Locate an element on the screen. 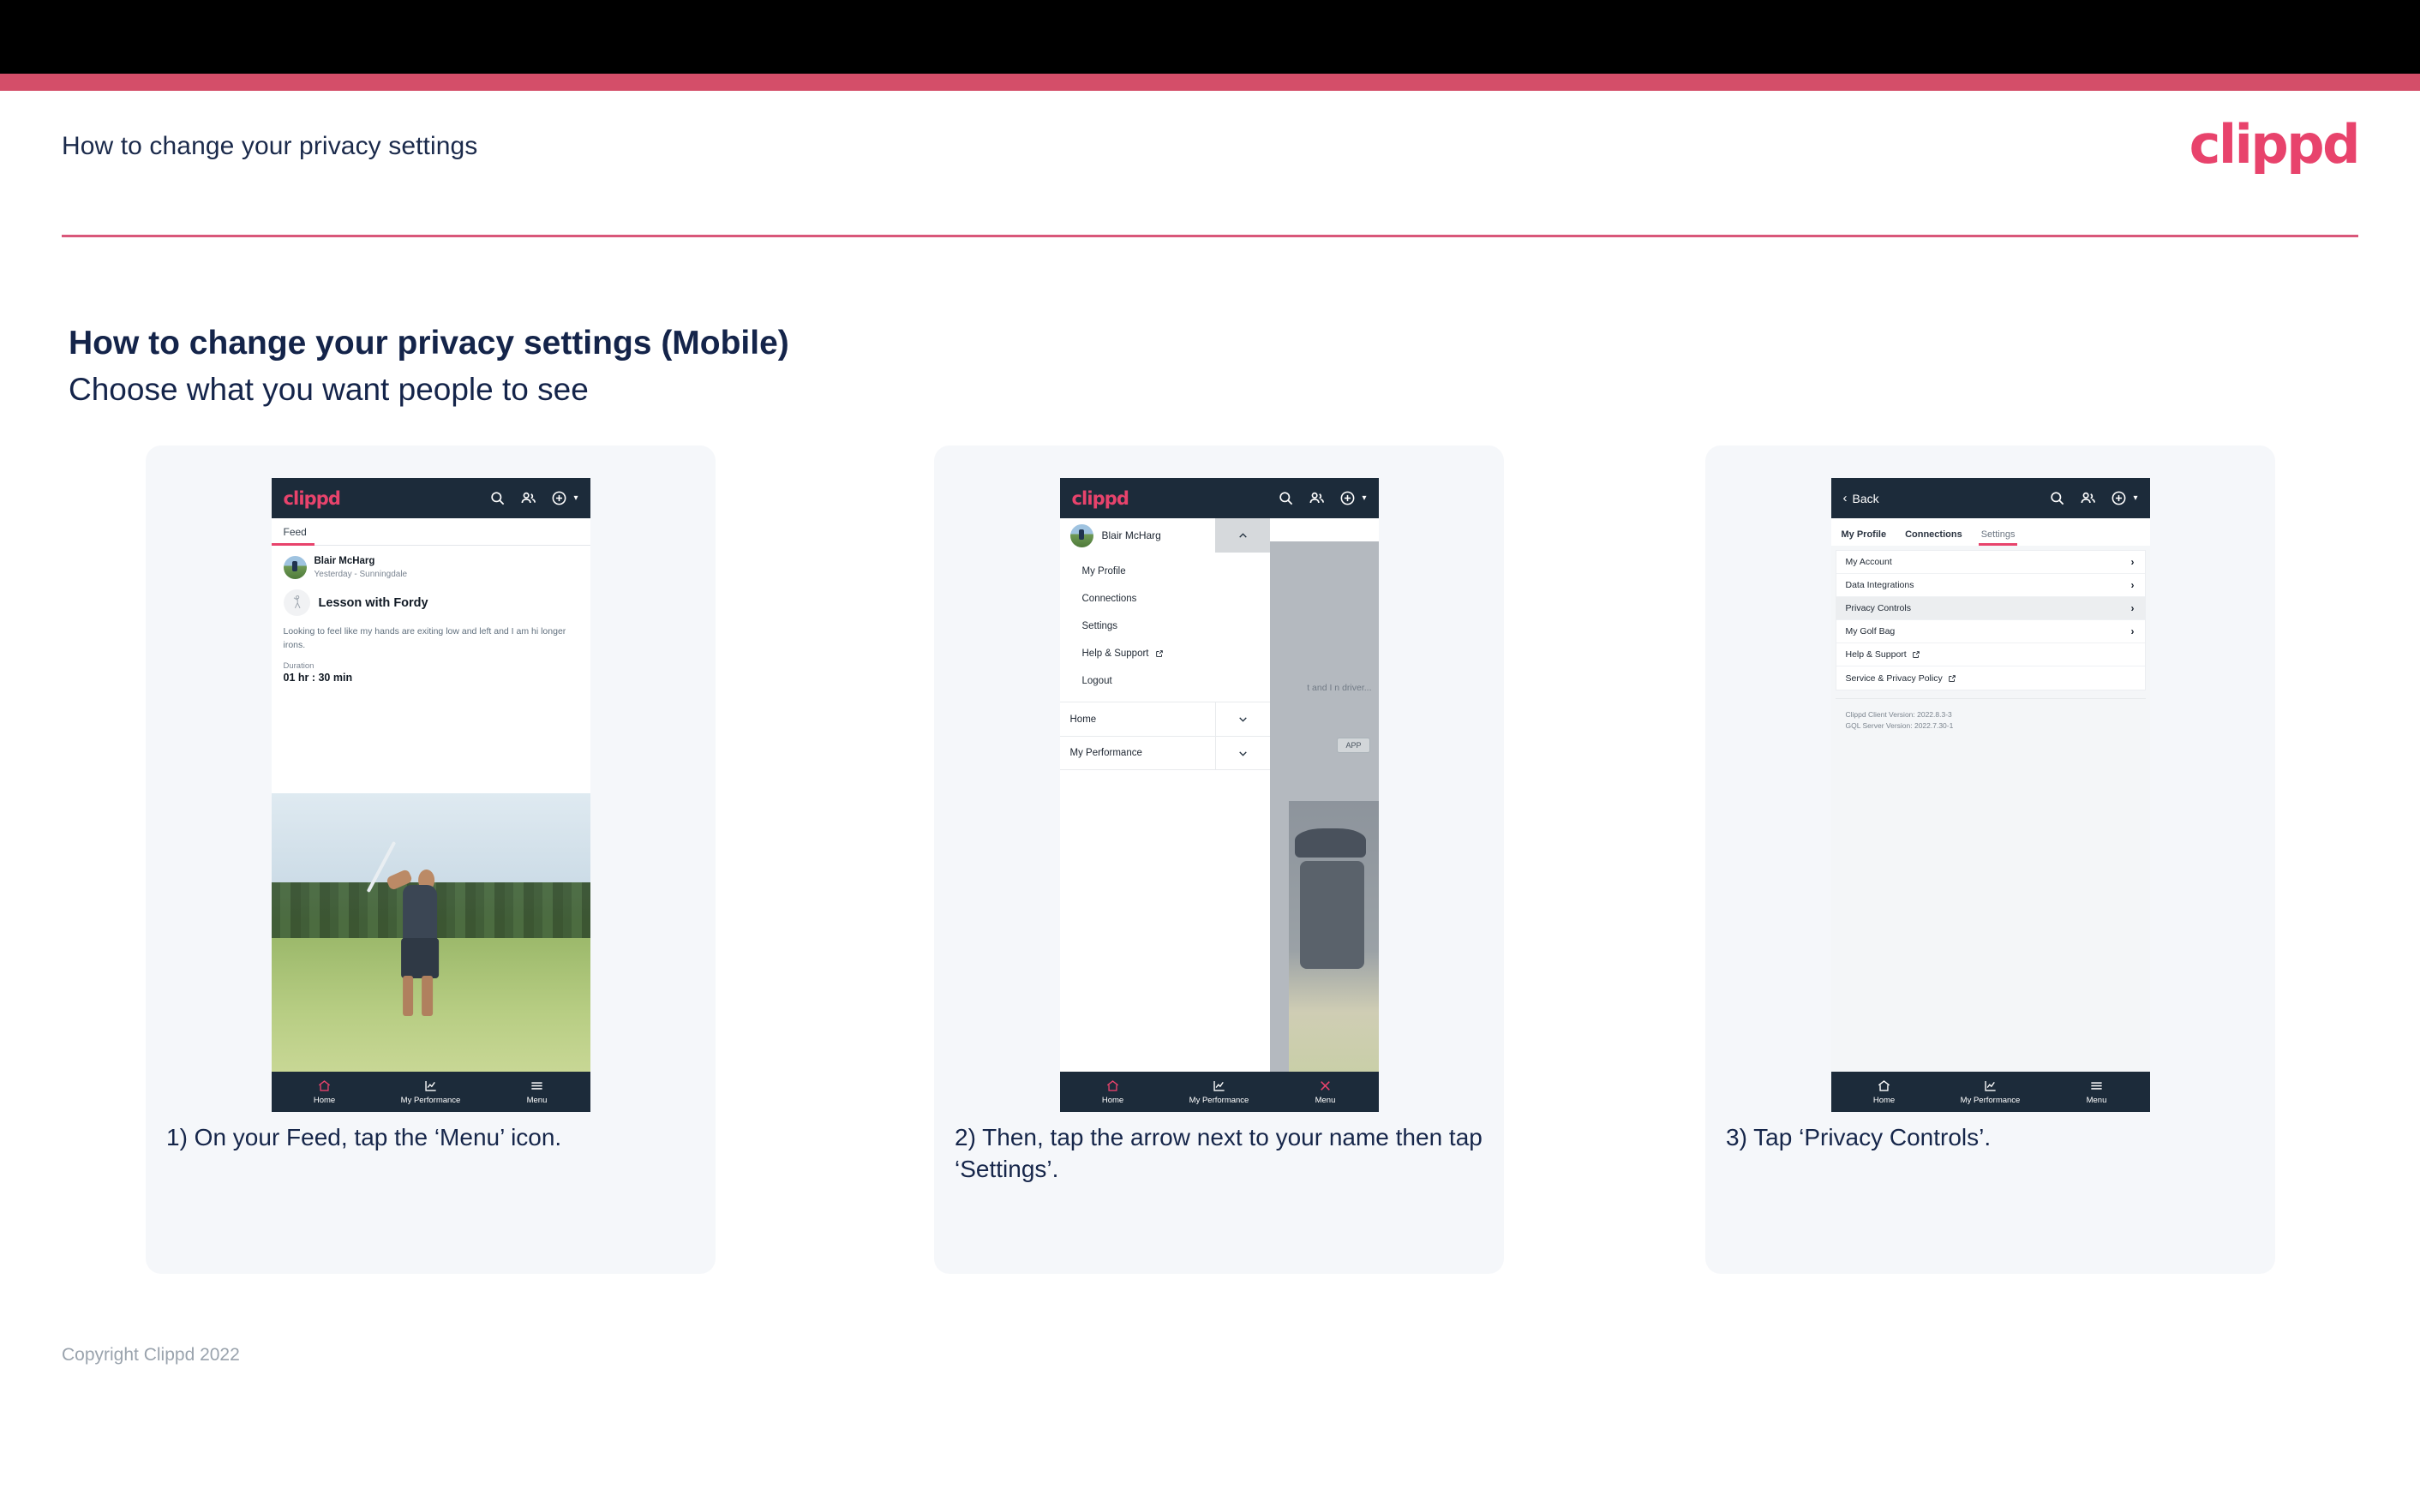 The width and height of the screenshot is (2420, 1512). slide-subtitle: Choose what you want people to see is located at coordinates (329, 390).